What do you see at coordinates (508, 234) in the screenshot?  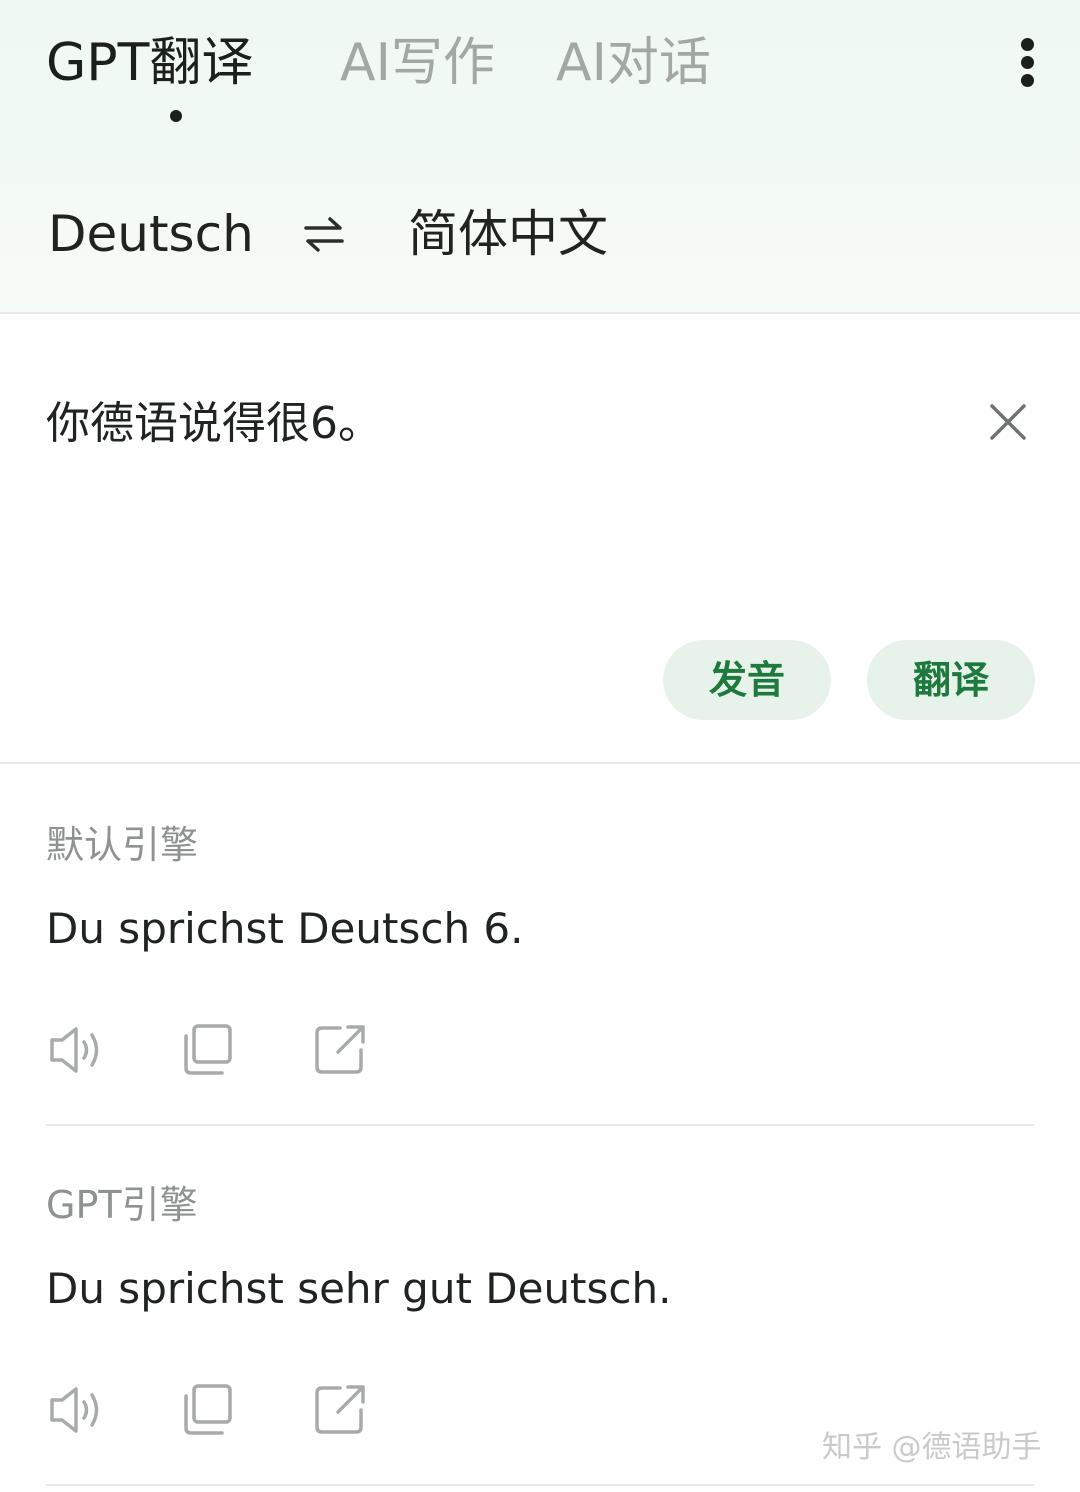 I see `target-language: 简体中文` at bounding box center [508, 234].